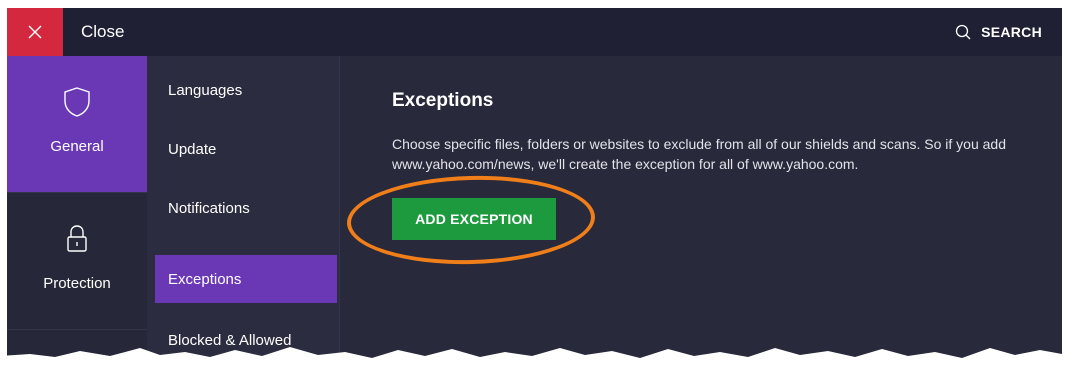 This screenshot has height=377, width=1081. Describe the element at coordinates (1011, 32) in the screenshot. I see `search-label: SEARCH` at that location.